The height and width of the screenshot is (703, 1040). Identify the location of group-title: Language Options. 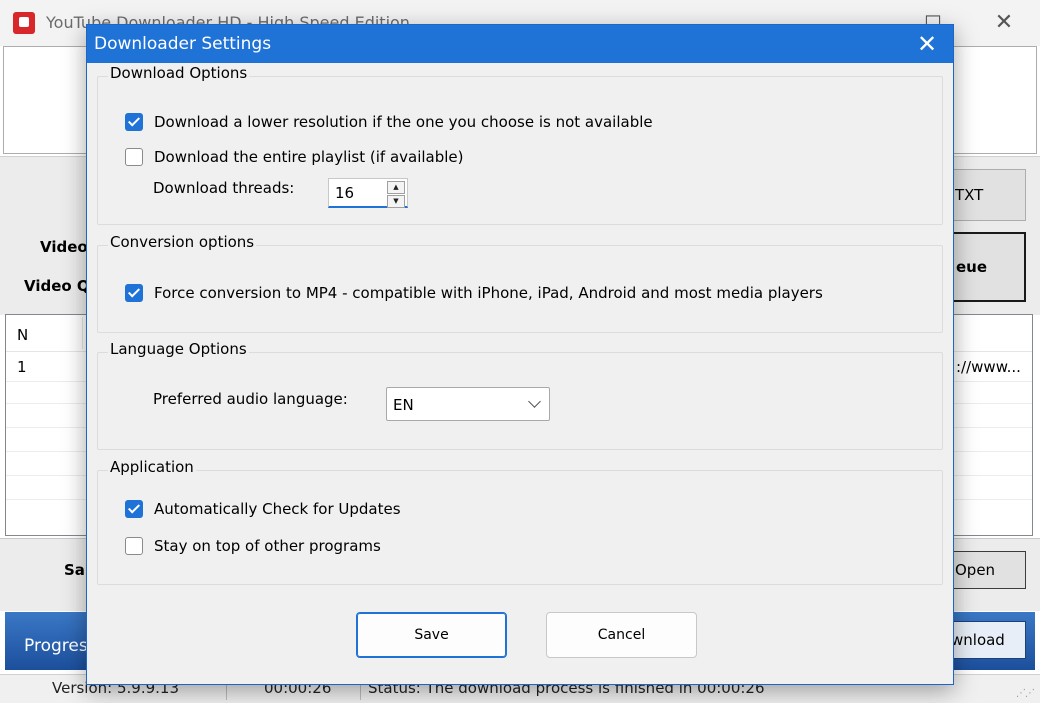
(178, 349).